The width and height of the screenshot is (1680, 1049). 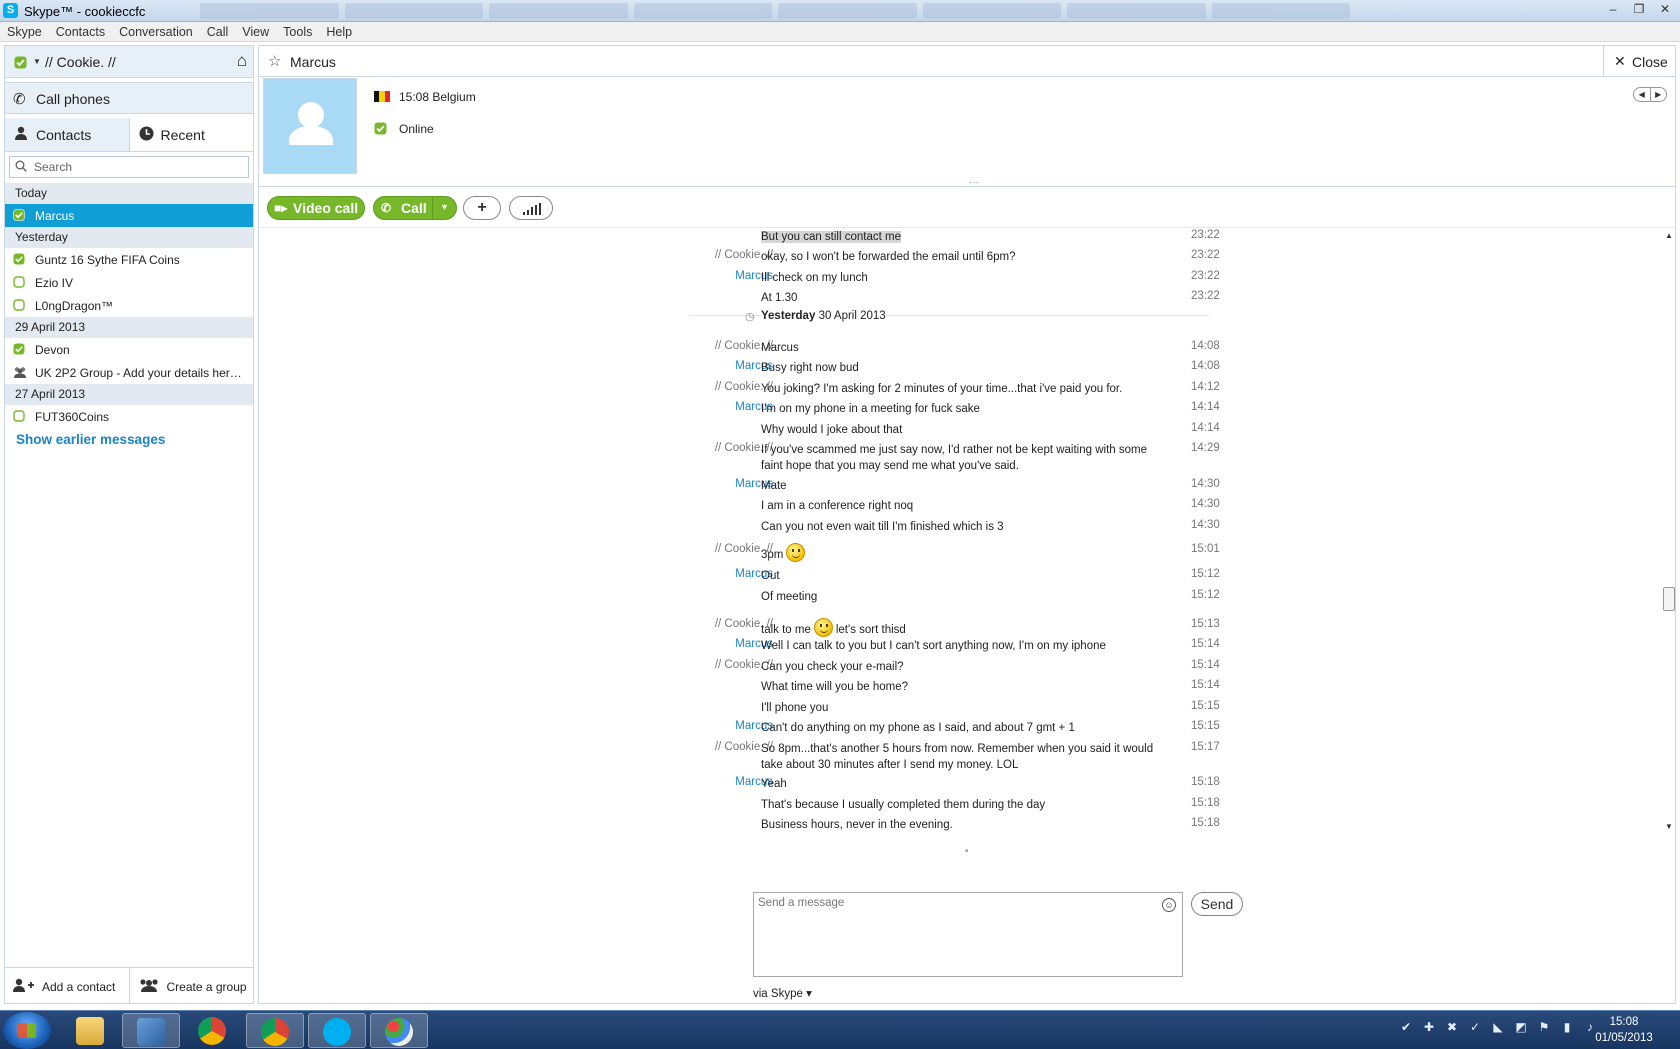 I want to click on add-people-button: +, so click(x=482, y=208).